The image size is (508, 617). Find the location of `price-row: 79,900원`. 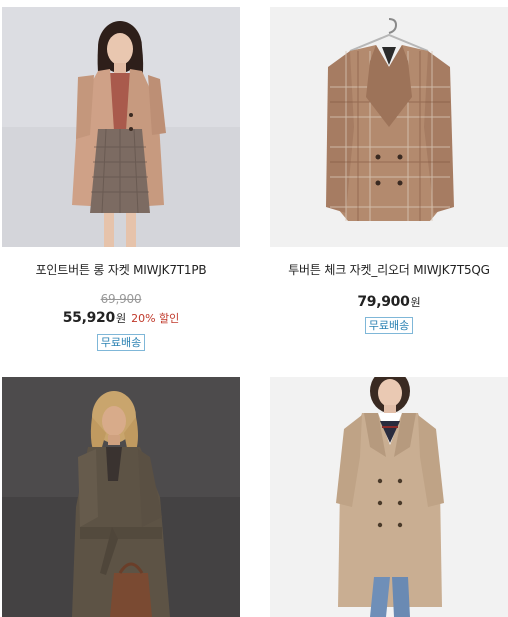

price-row: 79,900원 is located at coordinates (389, 300).